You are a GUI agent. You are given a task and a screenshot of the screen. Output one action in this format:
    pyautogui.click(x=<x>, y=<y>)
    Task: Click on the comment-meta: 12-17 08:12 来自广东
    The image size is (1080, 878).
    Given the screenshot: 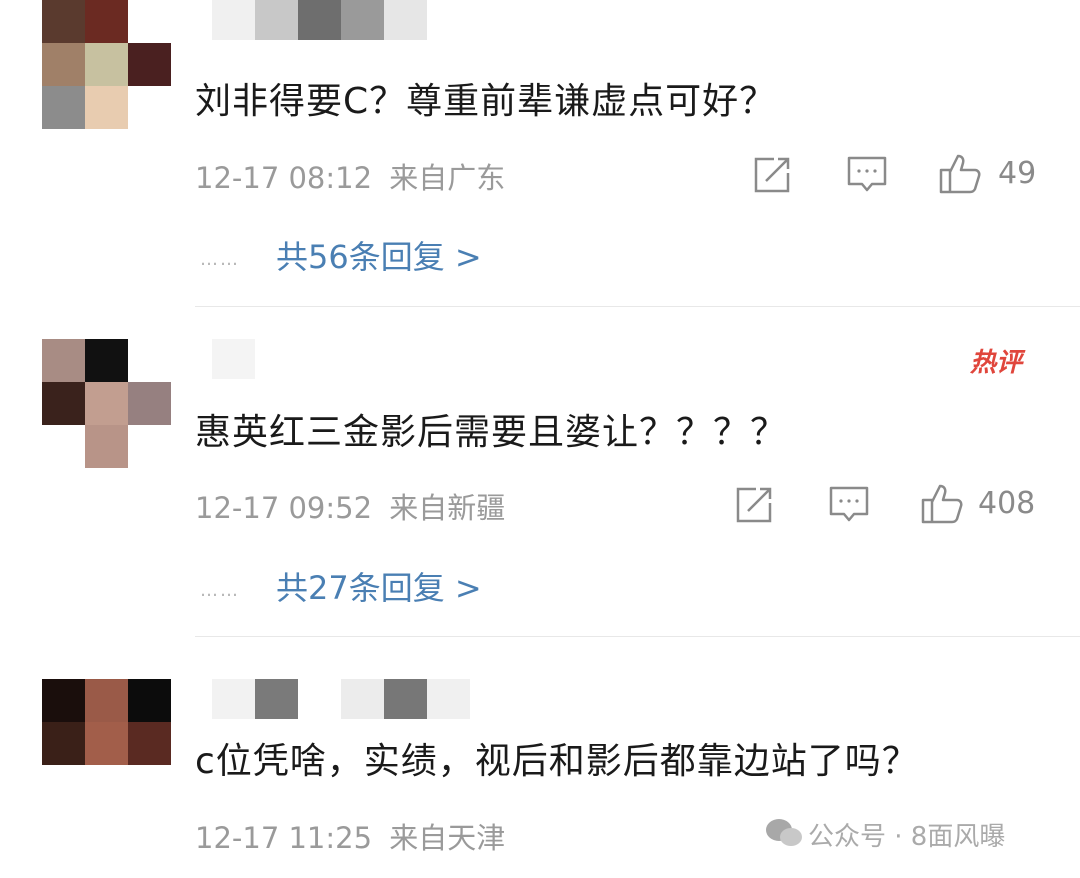 What is the action you would take?
    pyautogui.click(x=350, y=176)
    